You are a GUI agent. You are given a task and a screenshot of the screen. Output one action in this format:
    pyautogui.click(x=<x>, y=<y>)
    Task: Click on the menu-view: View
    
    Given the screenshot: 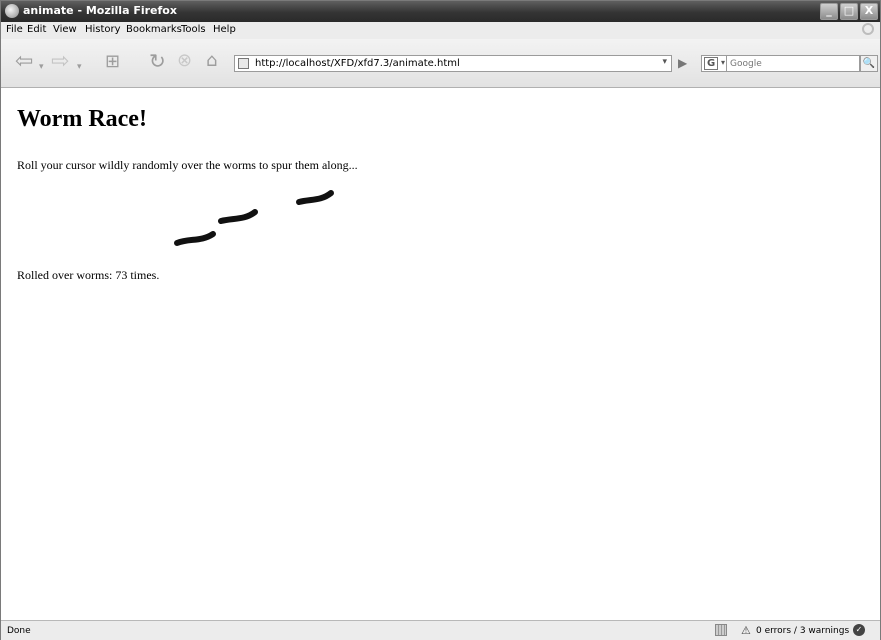 What is the action you would take?
    pyautogui.click(x=65, y=29)
    